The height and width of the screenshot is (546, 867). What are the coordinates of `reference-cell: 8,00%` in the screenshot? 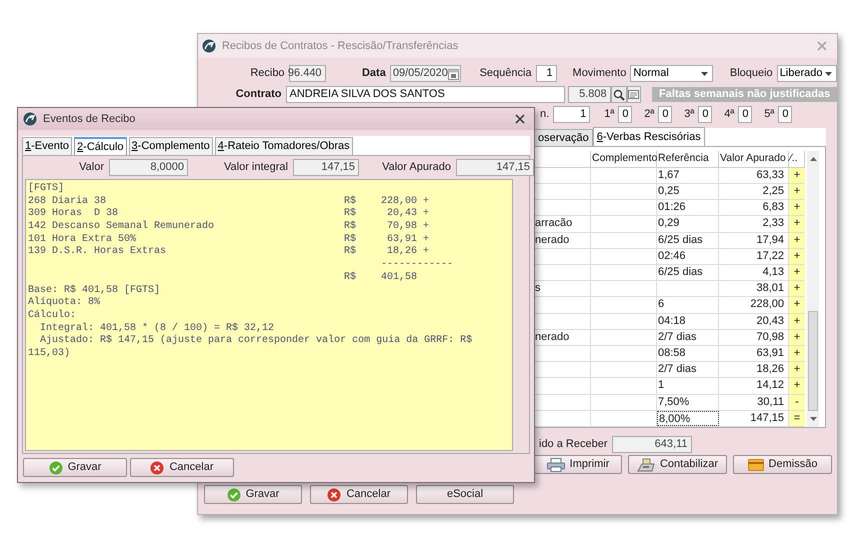 It's located at (688, 418).